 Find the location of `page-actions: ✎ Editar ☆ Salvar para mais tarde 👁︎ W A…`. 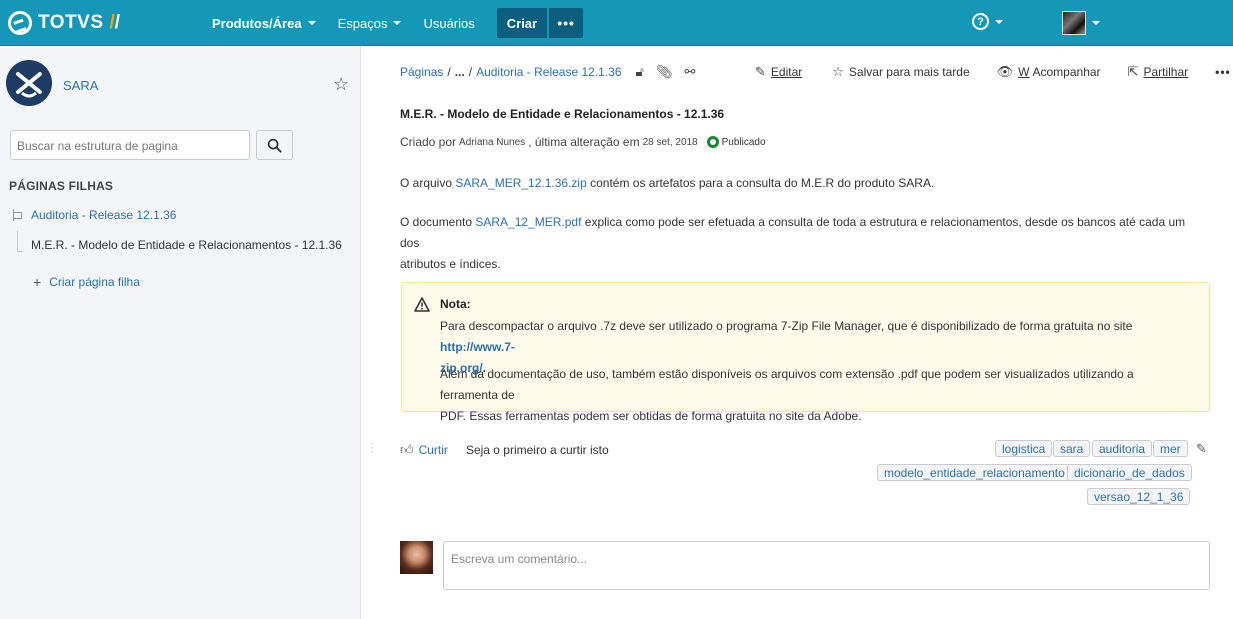

page-actions: ✎ Editar ☆ Salvar para mais tarde 👁︎ W A… is located at coordinates (993, 72).